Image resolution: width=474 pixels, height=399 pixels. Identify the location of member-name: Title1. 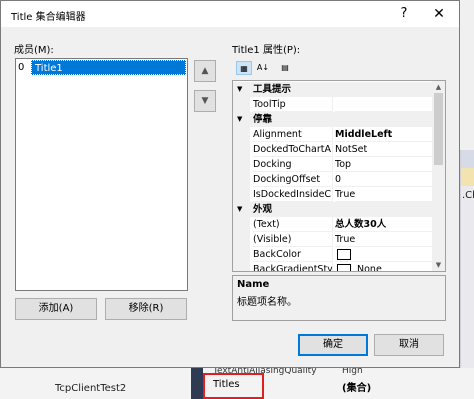
(108, 67).